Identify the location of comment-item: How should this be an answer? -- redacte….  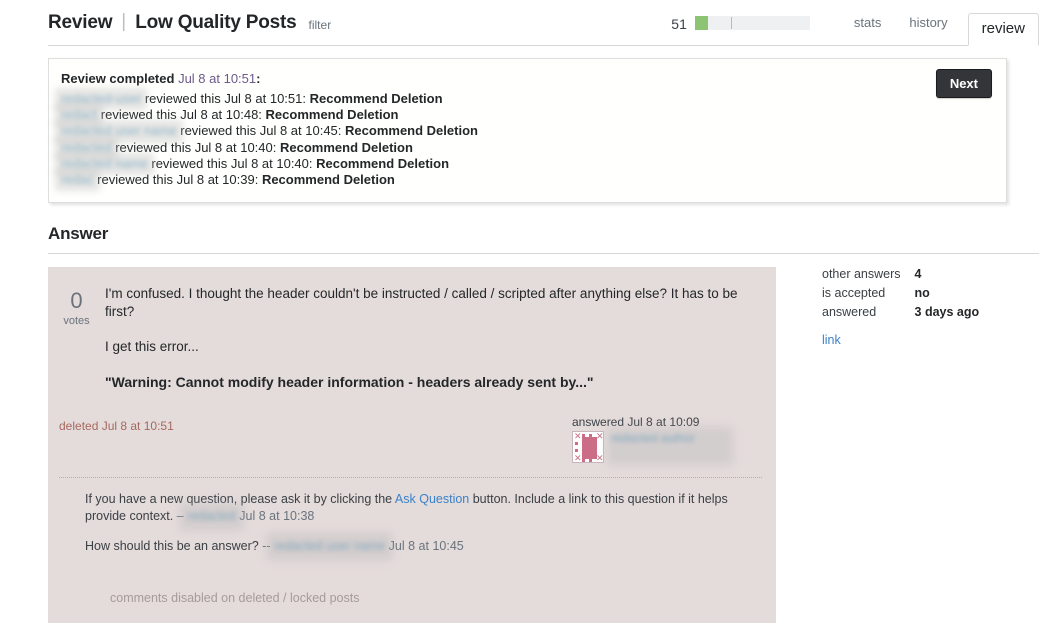
(410, 549).